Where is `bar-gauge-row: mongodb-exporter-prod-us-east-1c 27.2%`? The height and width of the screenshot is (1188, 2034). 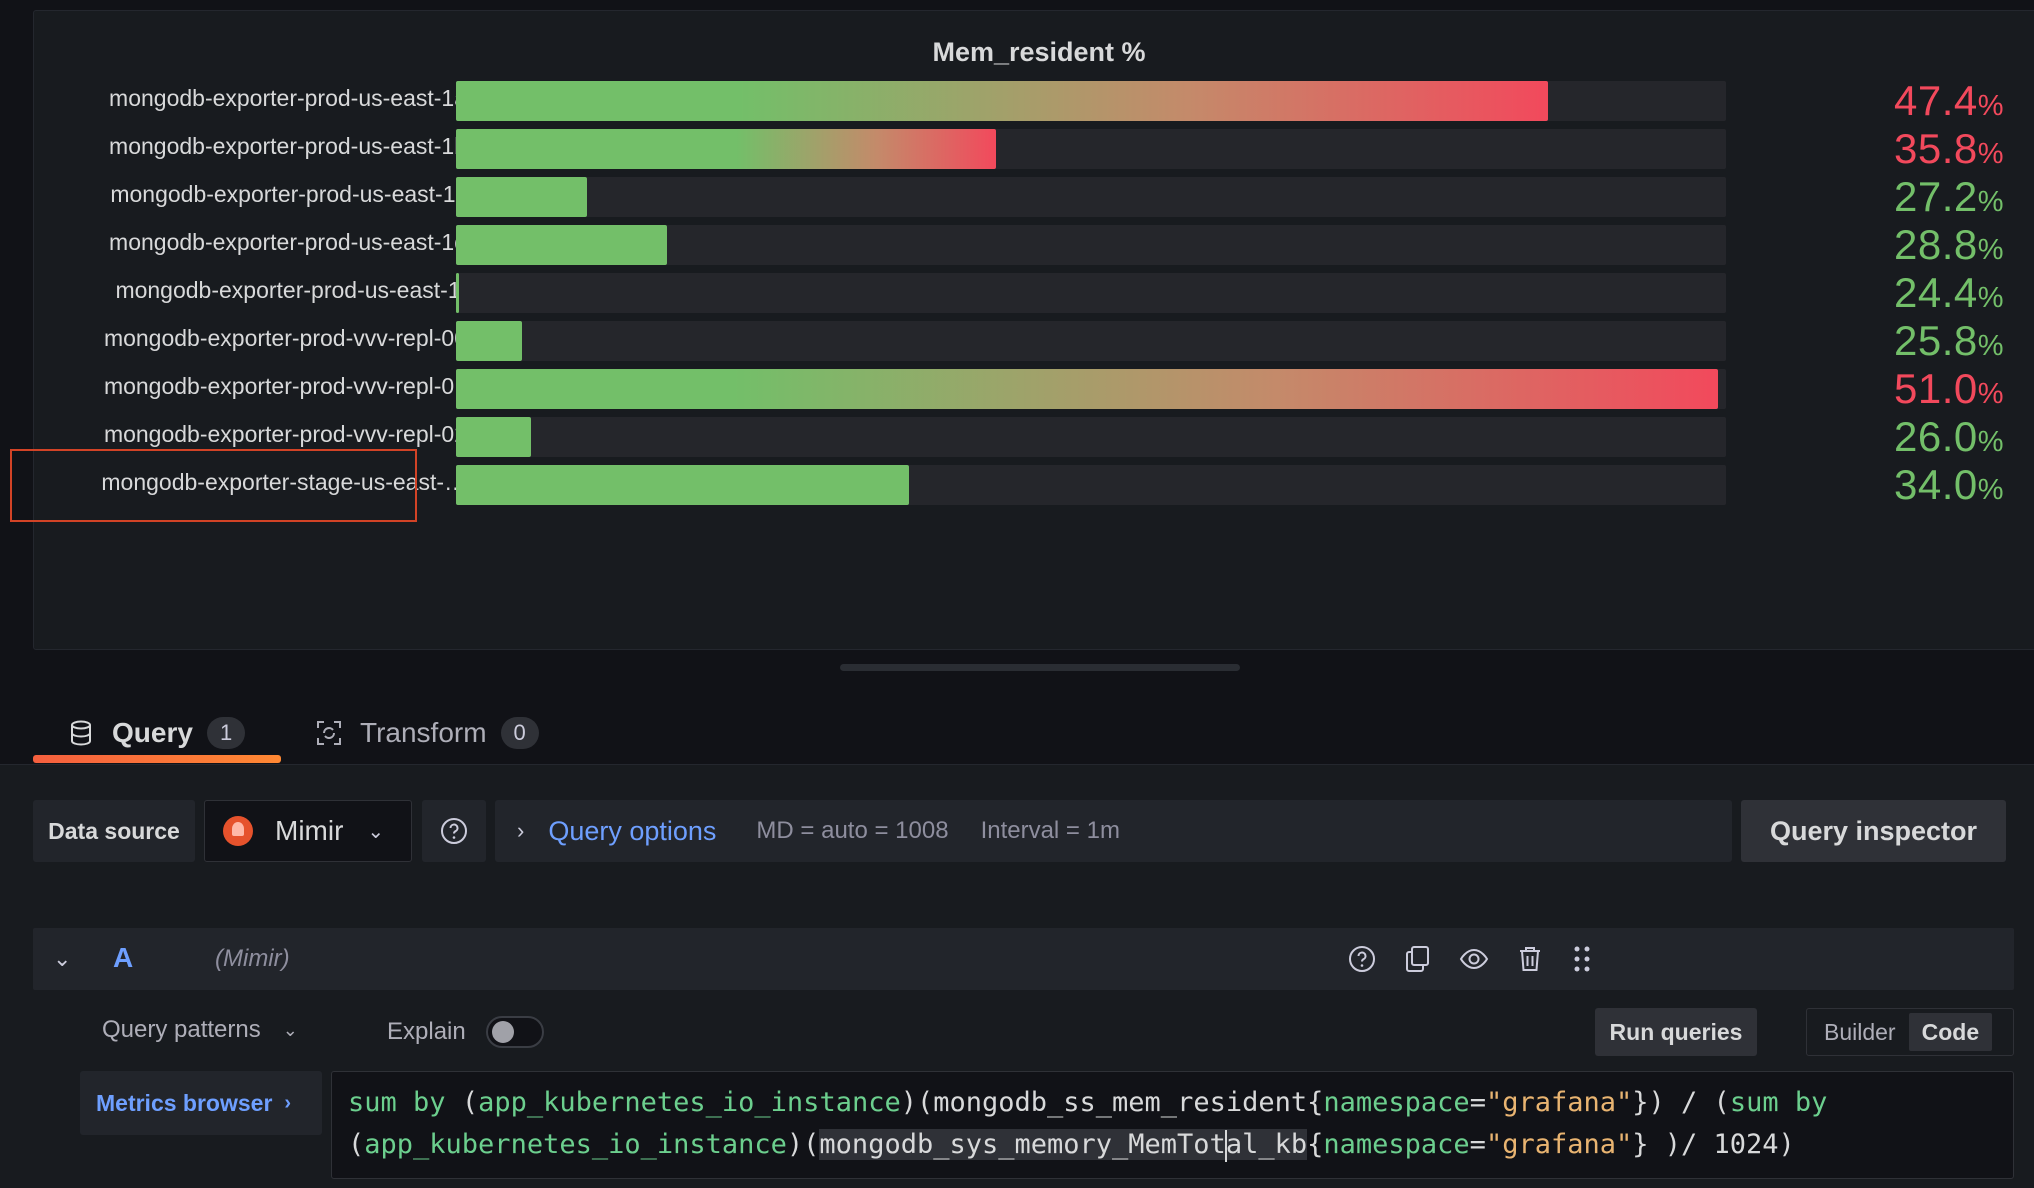
bar-gauge-row: mongodb-exporter-prod-us-east-1c 27.2% is located at coordinates (1034, 197).